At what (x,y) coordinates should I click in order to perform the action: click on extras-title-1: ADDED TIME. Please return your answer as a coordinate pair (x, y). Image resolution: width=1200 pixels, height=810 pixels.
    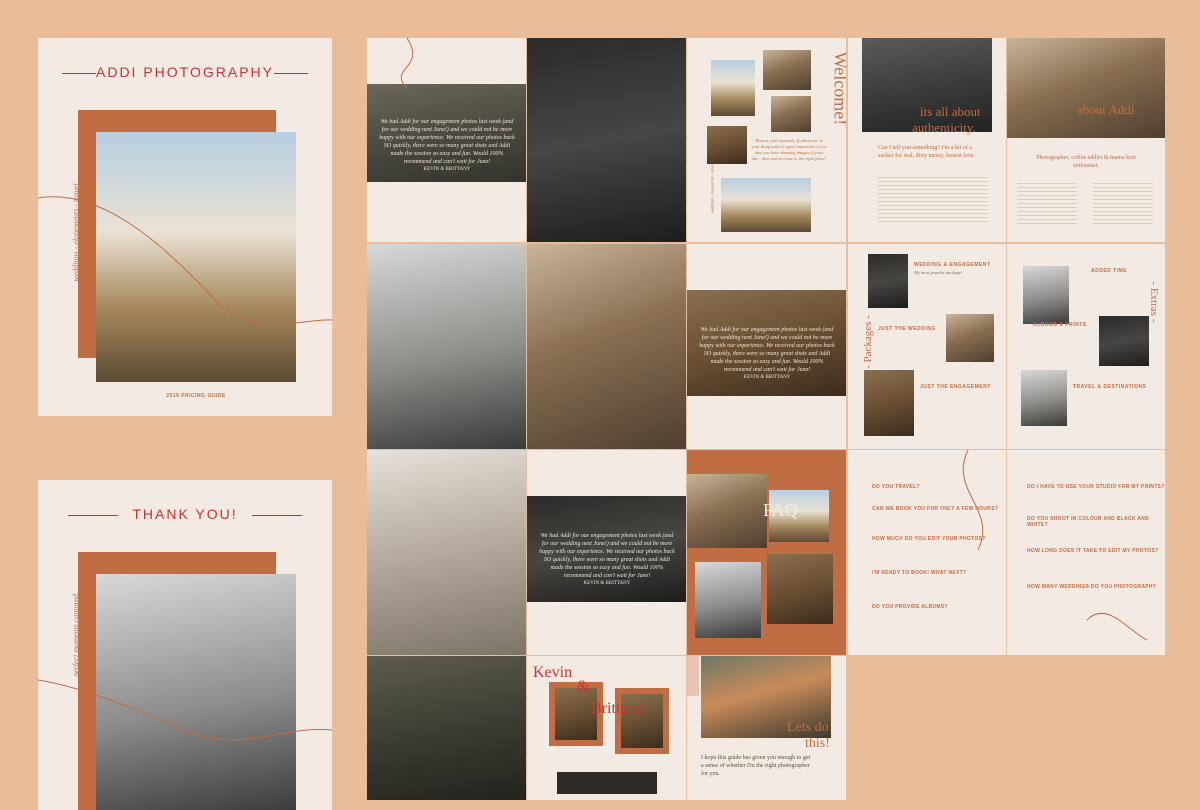
    Looking at the image, I should click on (1109, 271).